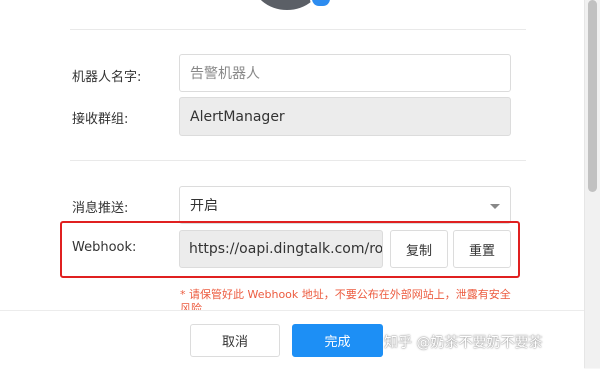 The width and height of the screenshot is (600, 369). What do you see at coordinates (225, 74) in the screenshot?
I see `robot-name-placeholder: 告警机器人` at bounding box center [225, 74].